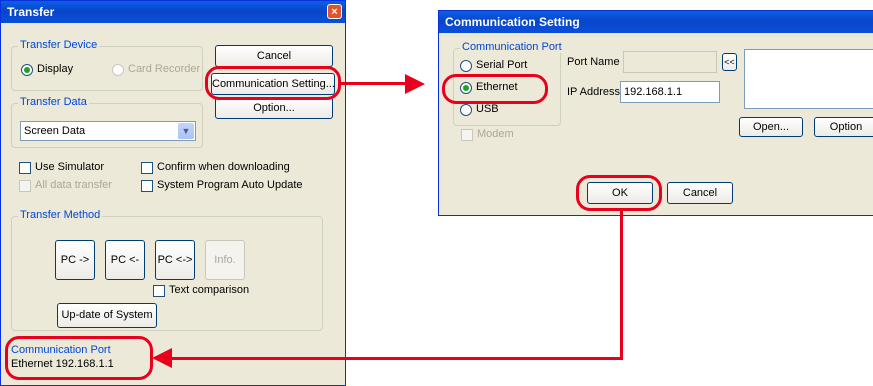  Describe the element at coordinates (274, 56) in the screenshot. I see `cancel-button: Cancel` at that location.